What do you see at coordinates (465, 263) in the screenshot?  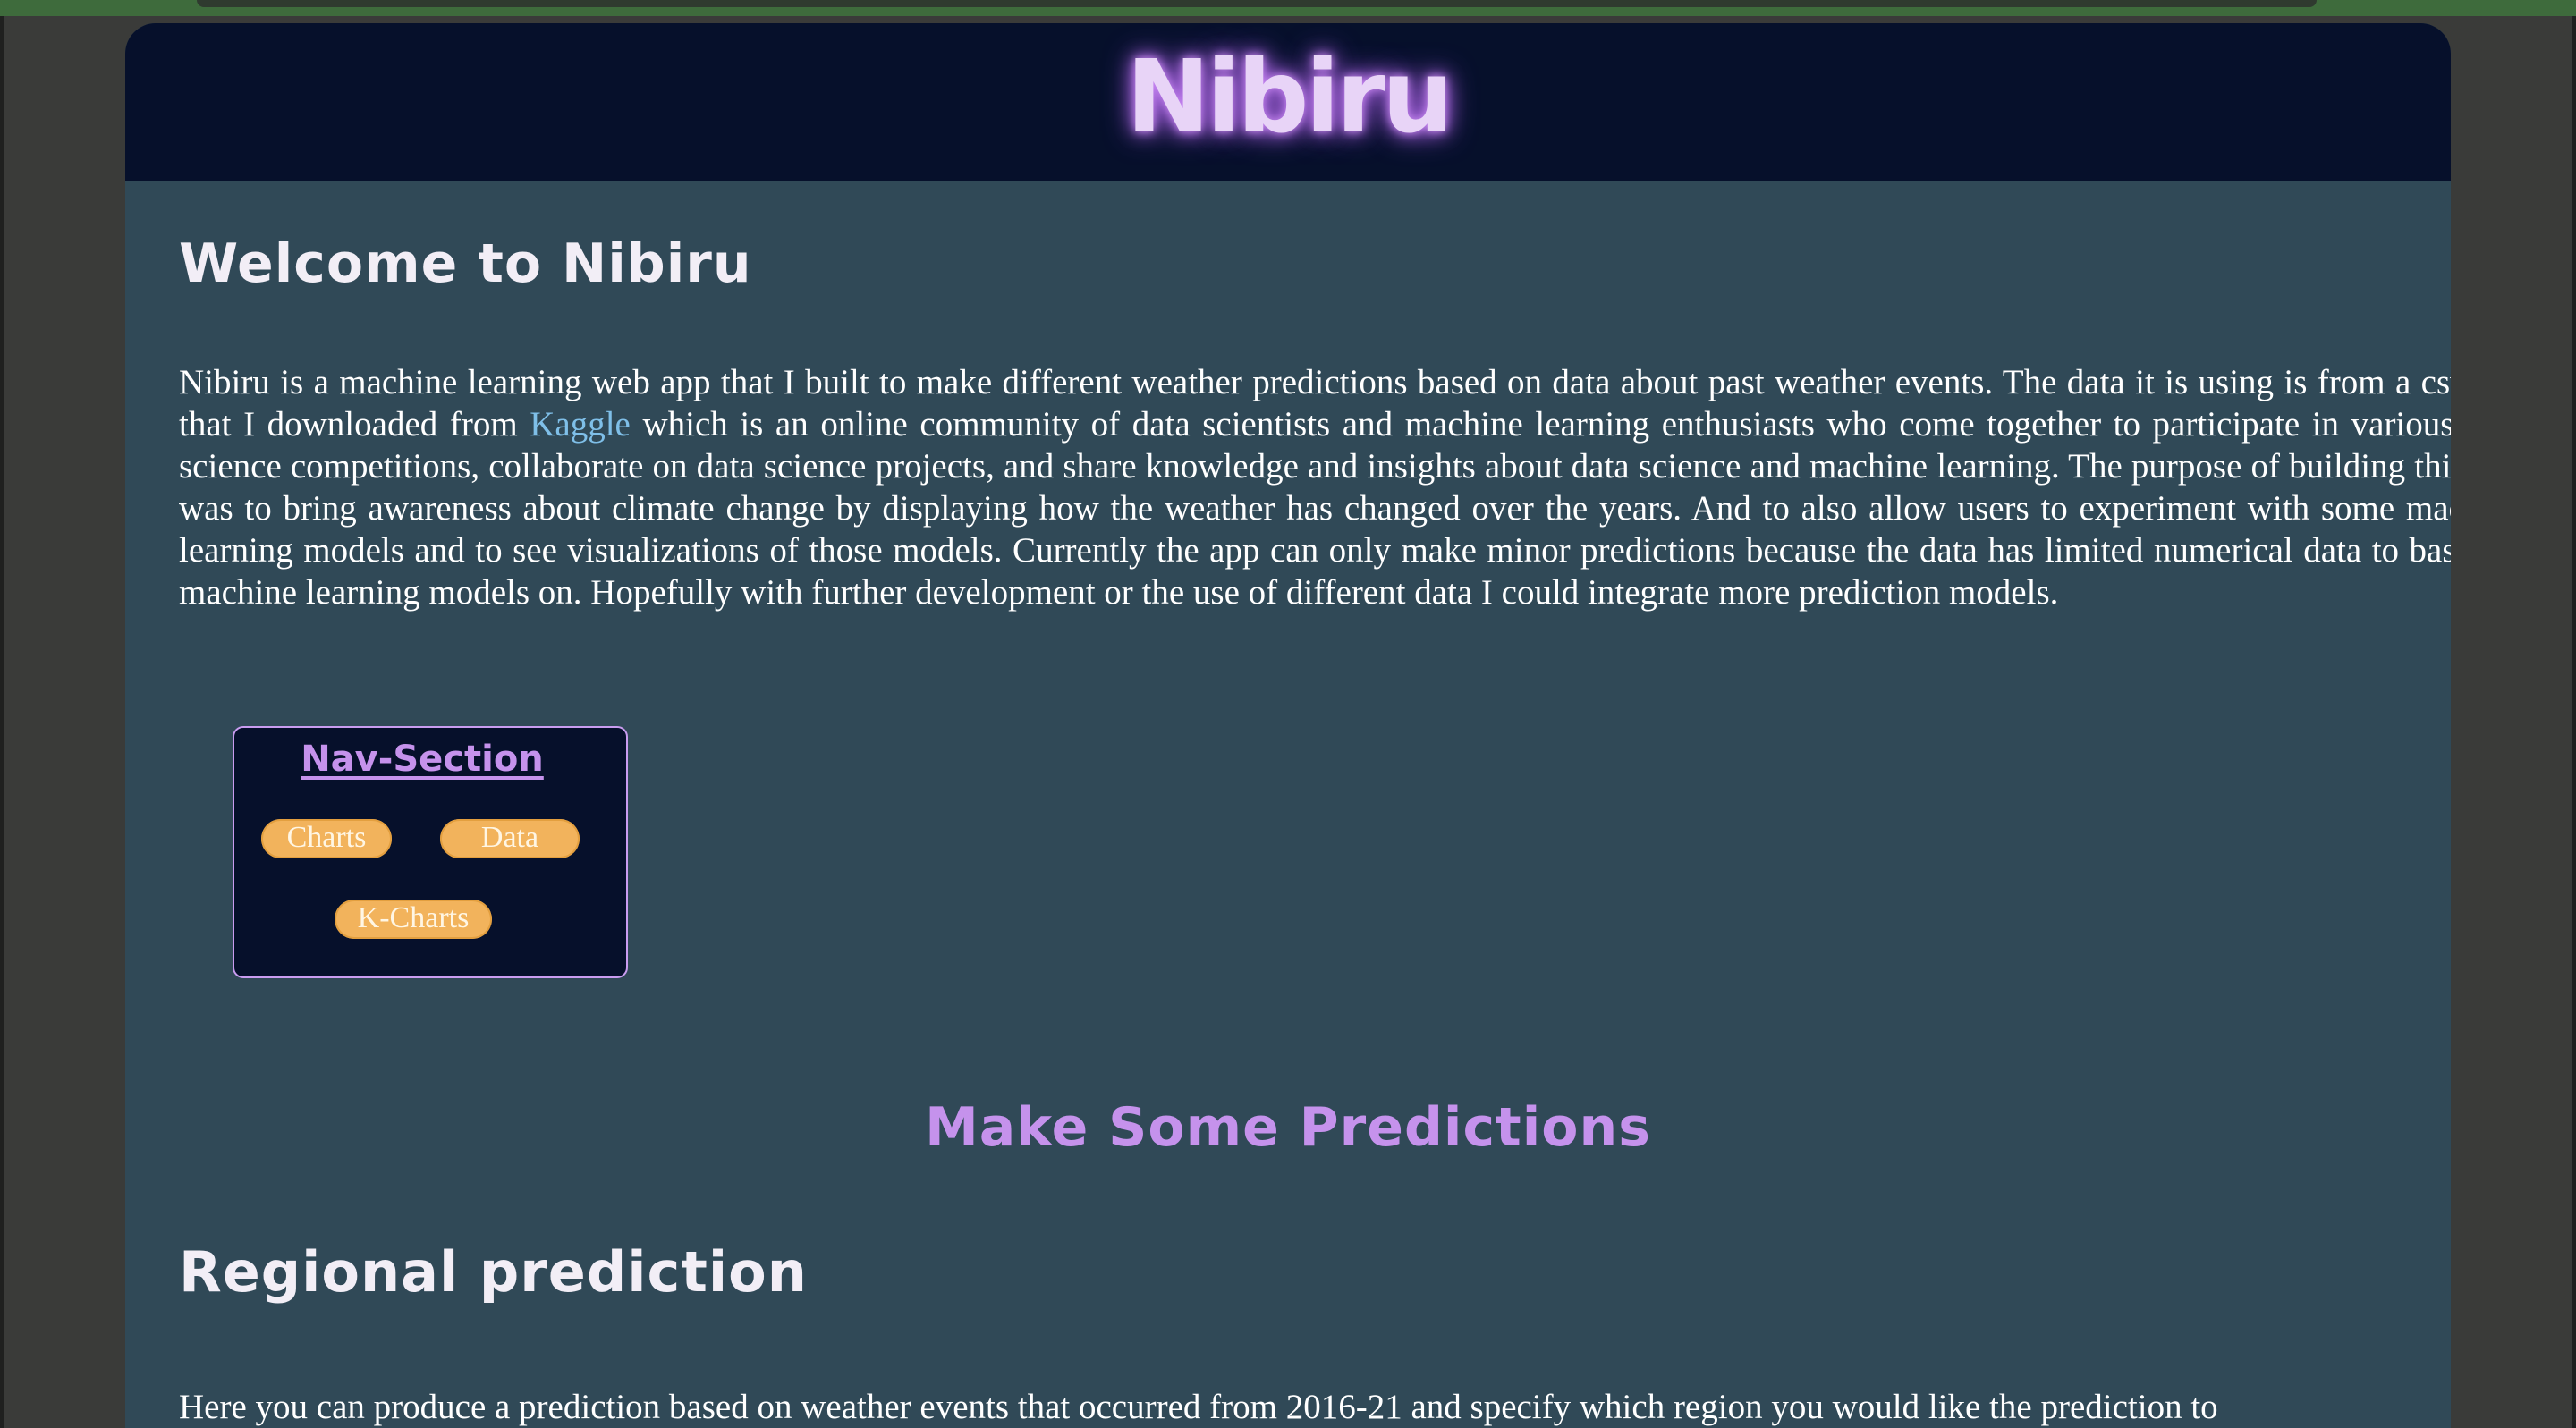 I see `welcome-heading: Welcome to Nibiru` at bounding box center [465, 263].